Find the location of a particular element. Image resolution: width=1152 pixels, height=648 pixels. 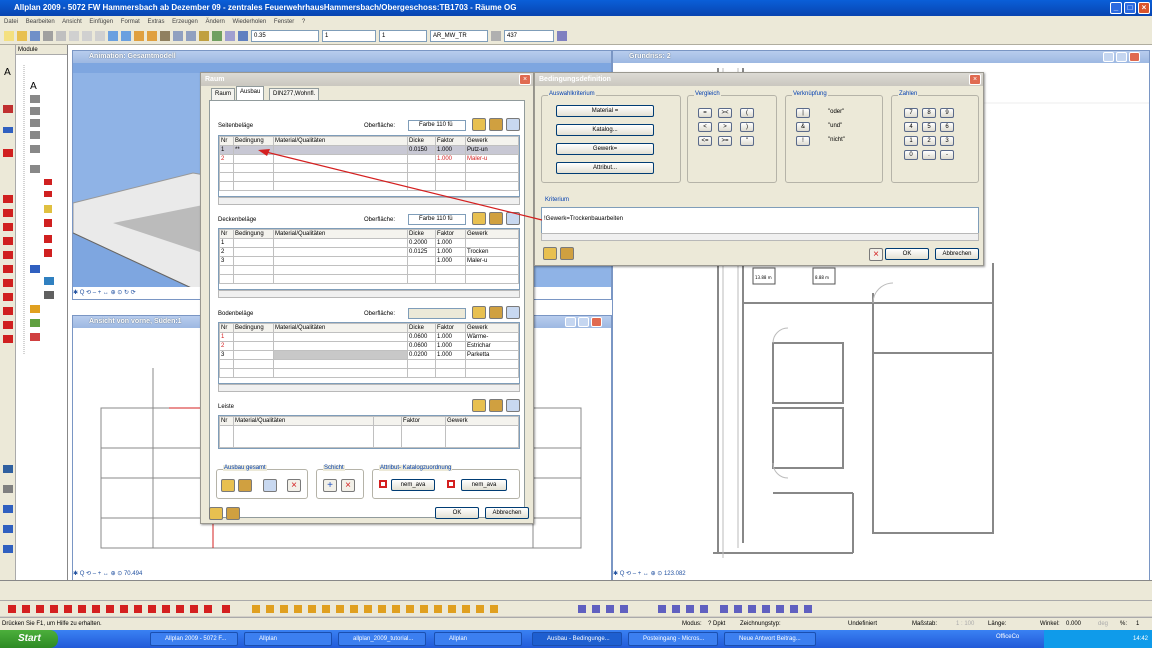

num-0-button: 0 is located at coordinates (911, 155).